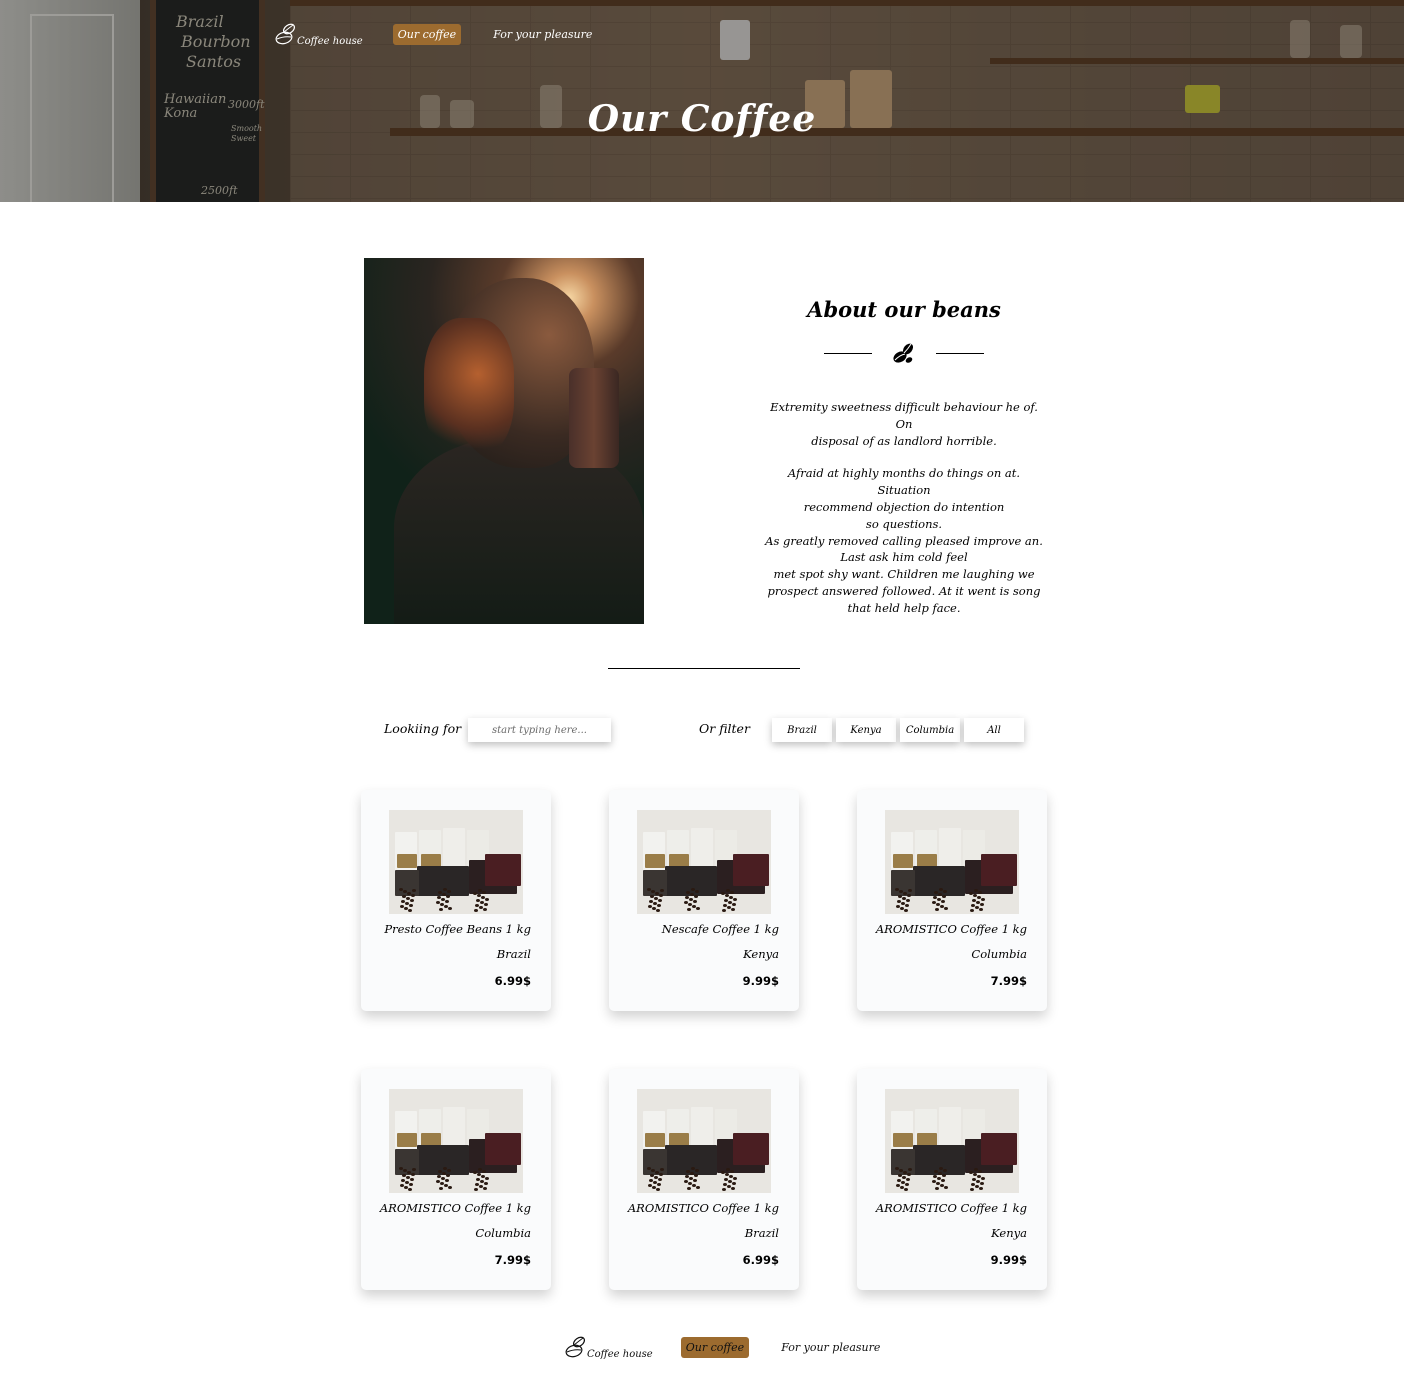  I want to click on product-name: AROMISTICO Coffee 1 kg, so click(703, 1208).